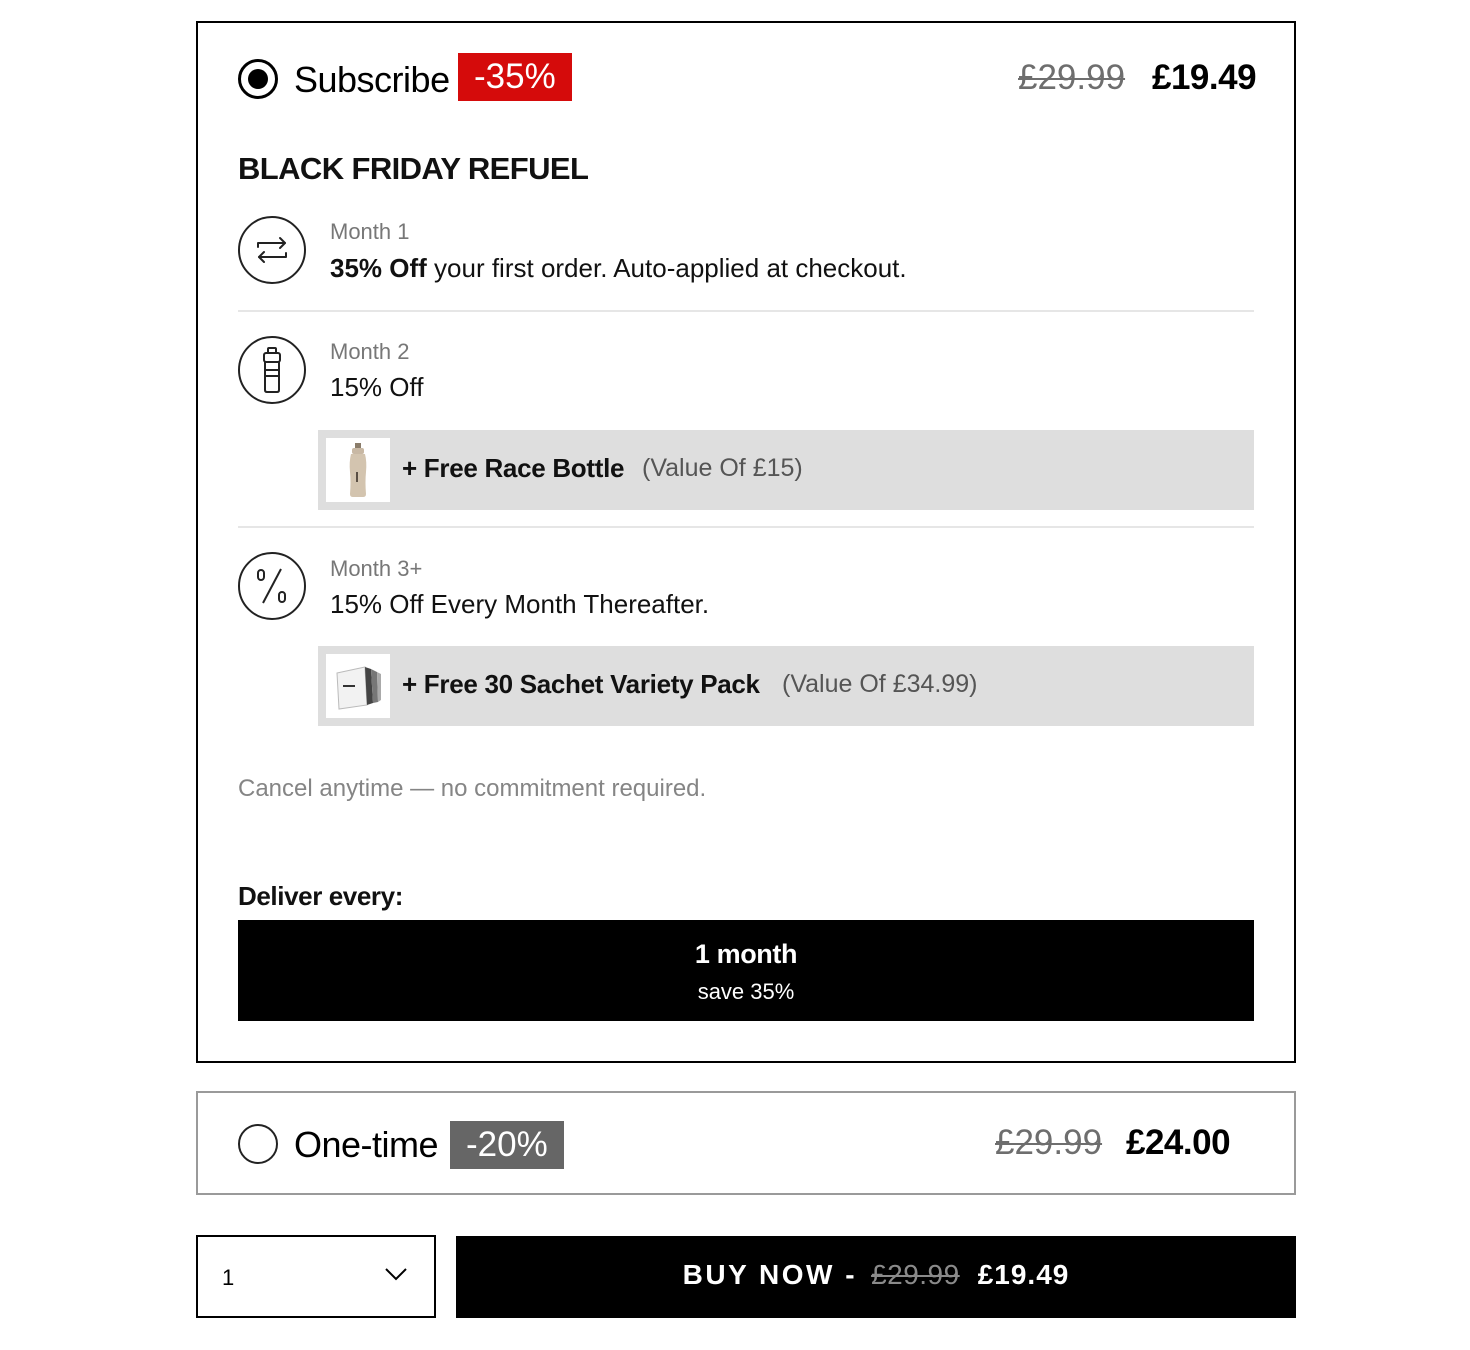 The height and width of the screenshot is (1350, 1470). I want to click on buy-now-sale-price: £19.49, so click(1023, 1274).